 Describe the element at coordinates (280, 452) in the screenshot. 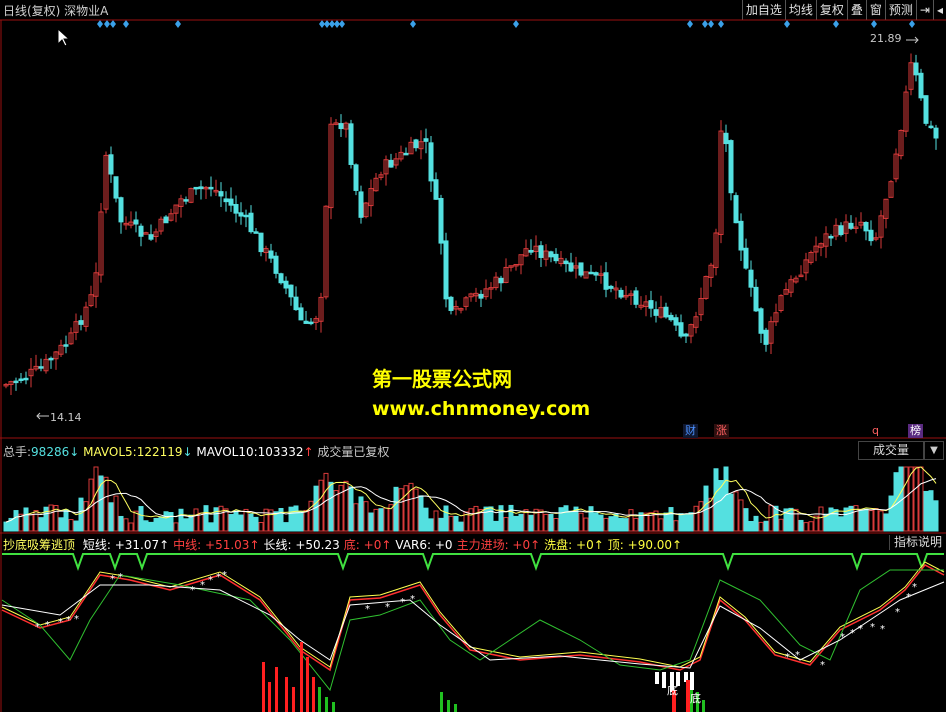

I see `mavol10-value: 103332` at that location.